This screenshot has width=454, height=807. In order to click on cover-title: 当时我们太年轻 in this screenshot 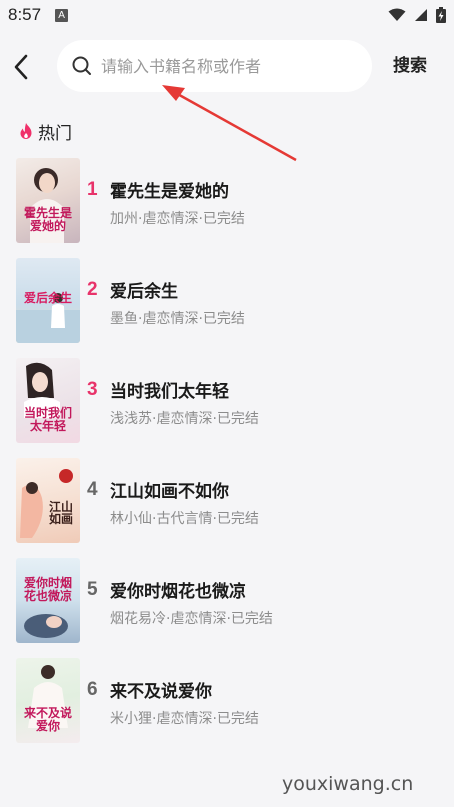, I will do `click(47, 419)`.